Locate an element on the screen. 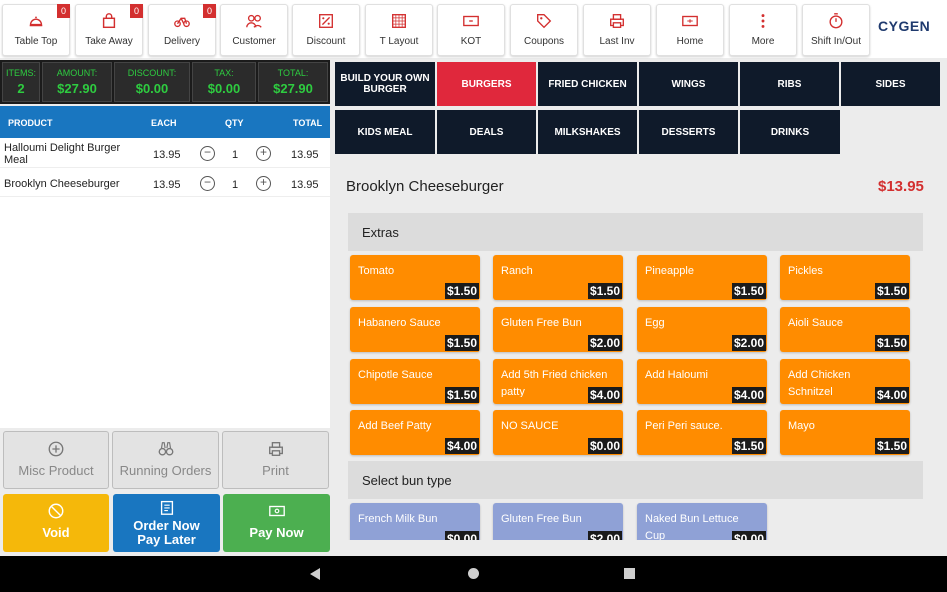 The width and height of the screenshot is (947, 592). amount-summary: AMOUNT: $27.90 is located at coordinates (77, 82).